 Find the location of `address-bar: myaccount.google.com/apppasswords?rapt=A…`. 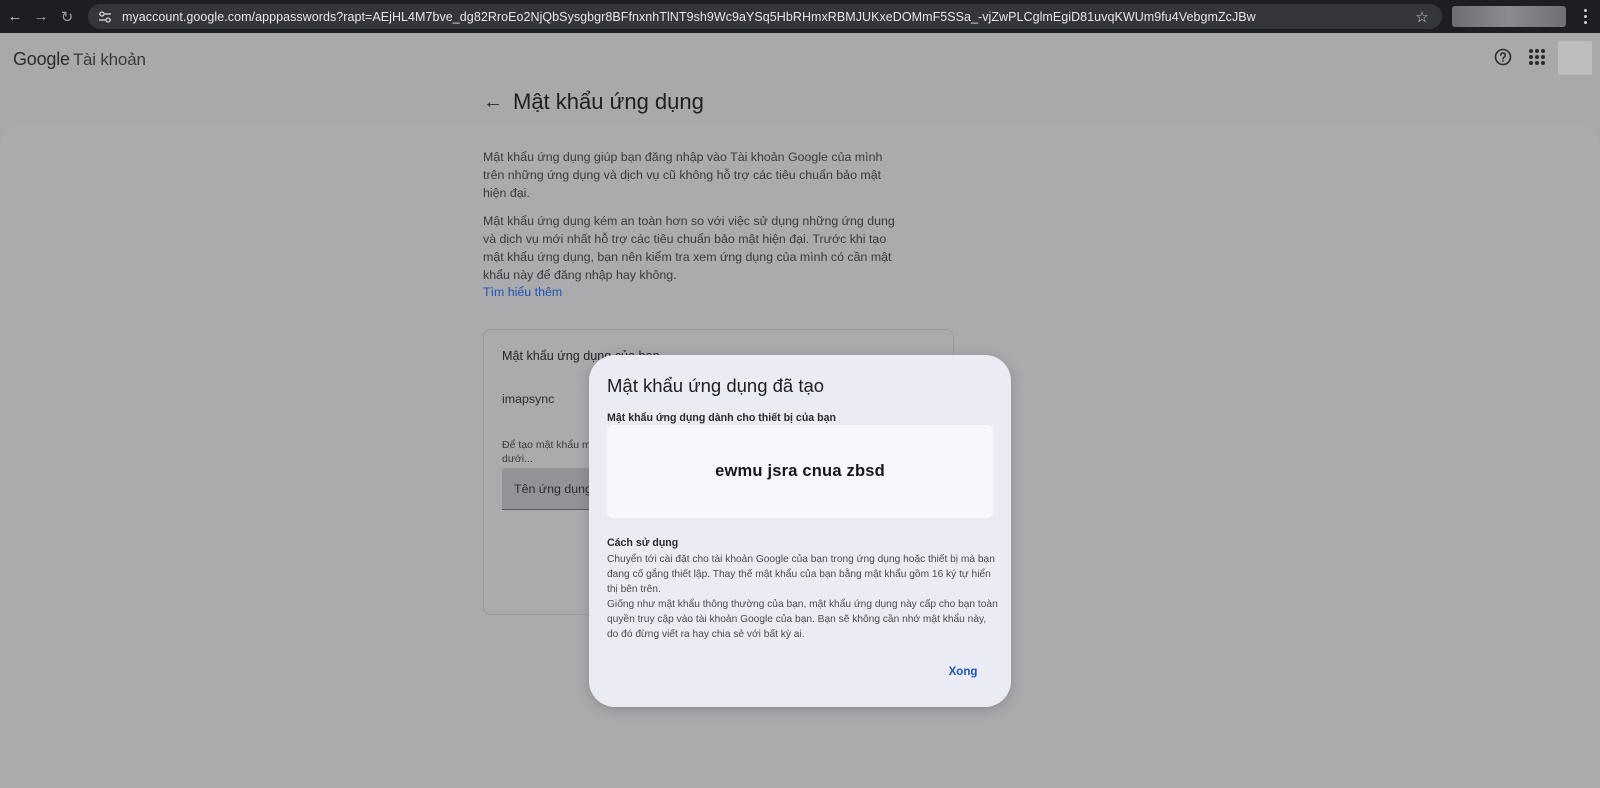

address-bar: myaccount.google.com/apppasswords?rapt=A… is located at coordinates (765, 16).